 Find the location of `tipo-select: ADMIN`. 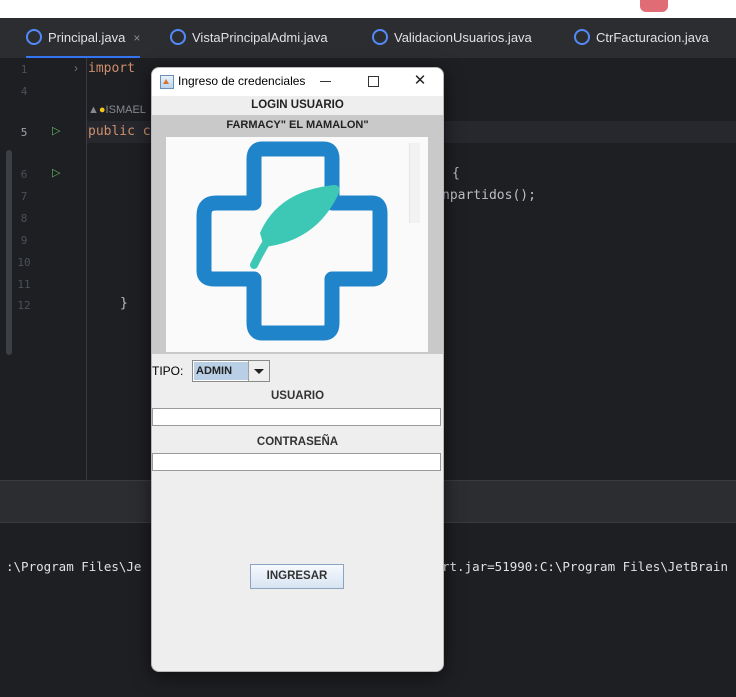

tipo-select: ADMIN is located at coordinates (231, 371).